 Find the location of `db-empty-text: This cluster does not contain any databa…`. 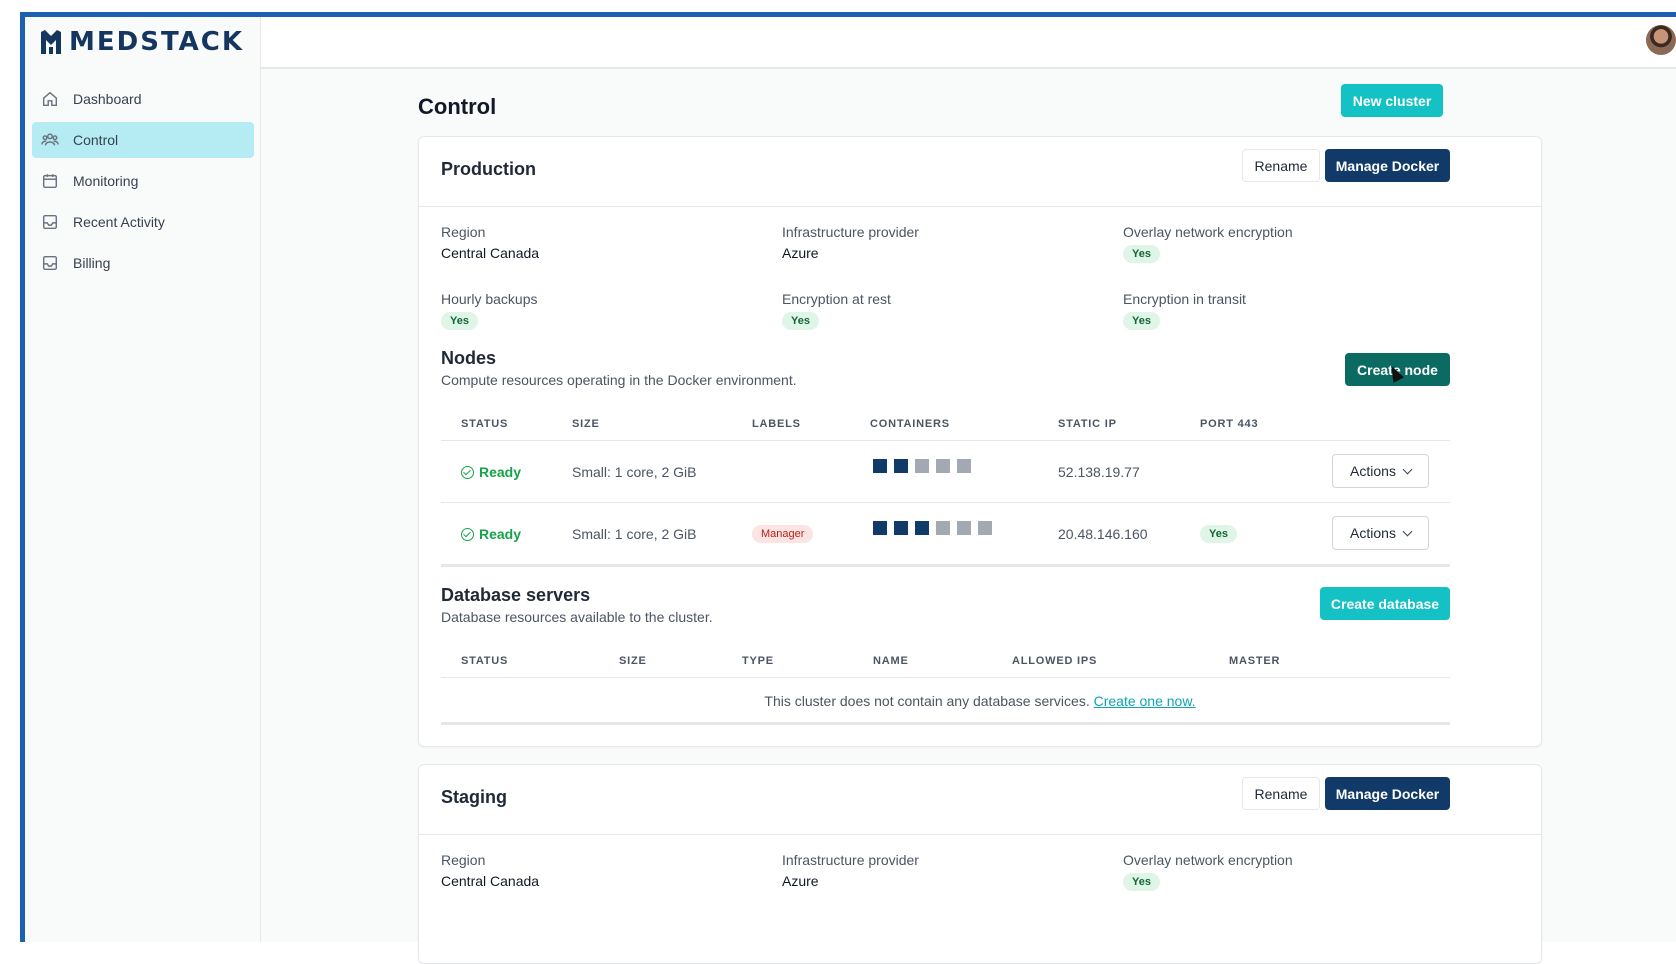

db-empty-text: This cluster does not contain any databa… is located at coordinates (927, 701).